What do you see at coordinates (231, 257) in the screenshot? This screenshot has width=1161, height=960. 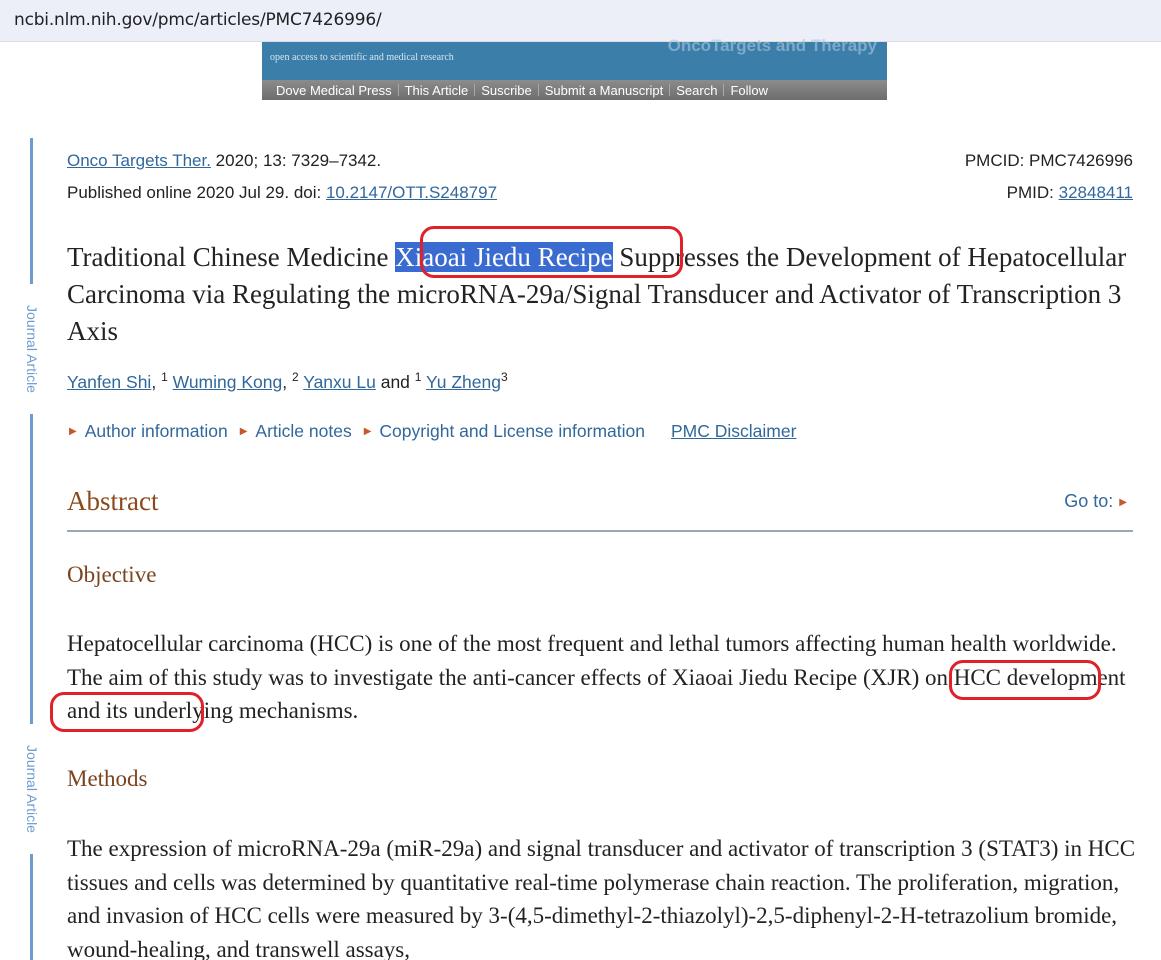 I see `title-text: Traditional Chinese Medicine` at bounding box center [231, 257].